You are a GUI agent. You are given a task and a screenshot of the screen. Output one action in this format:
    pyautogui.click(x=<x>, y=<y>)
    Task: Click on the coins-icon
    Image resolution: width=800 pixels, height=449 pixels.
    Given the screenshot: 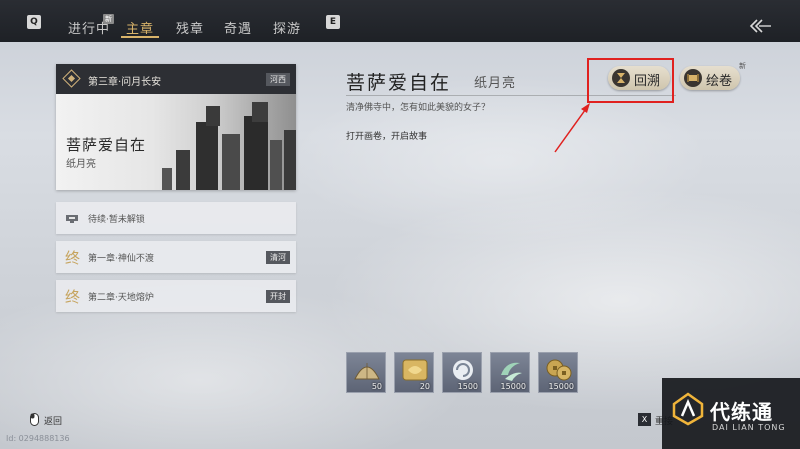 What is the action you would take?
    pyautogui.click(x=559, y=370)
    